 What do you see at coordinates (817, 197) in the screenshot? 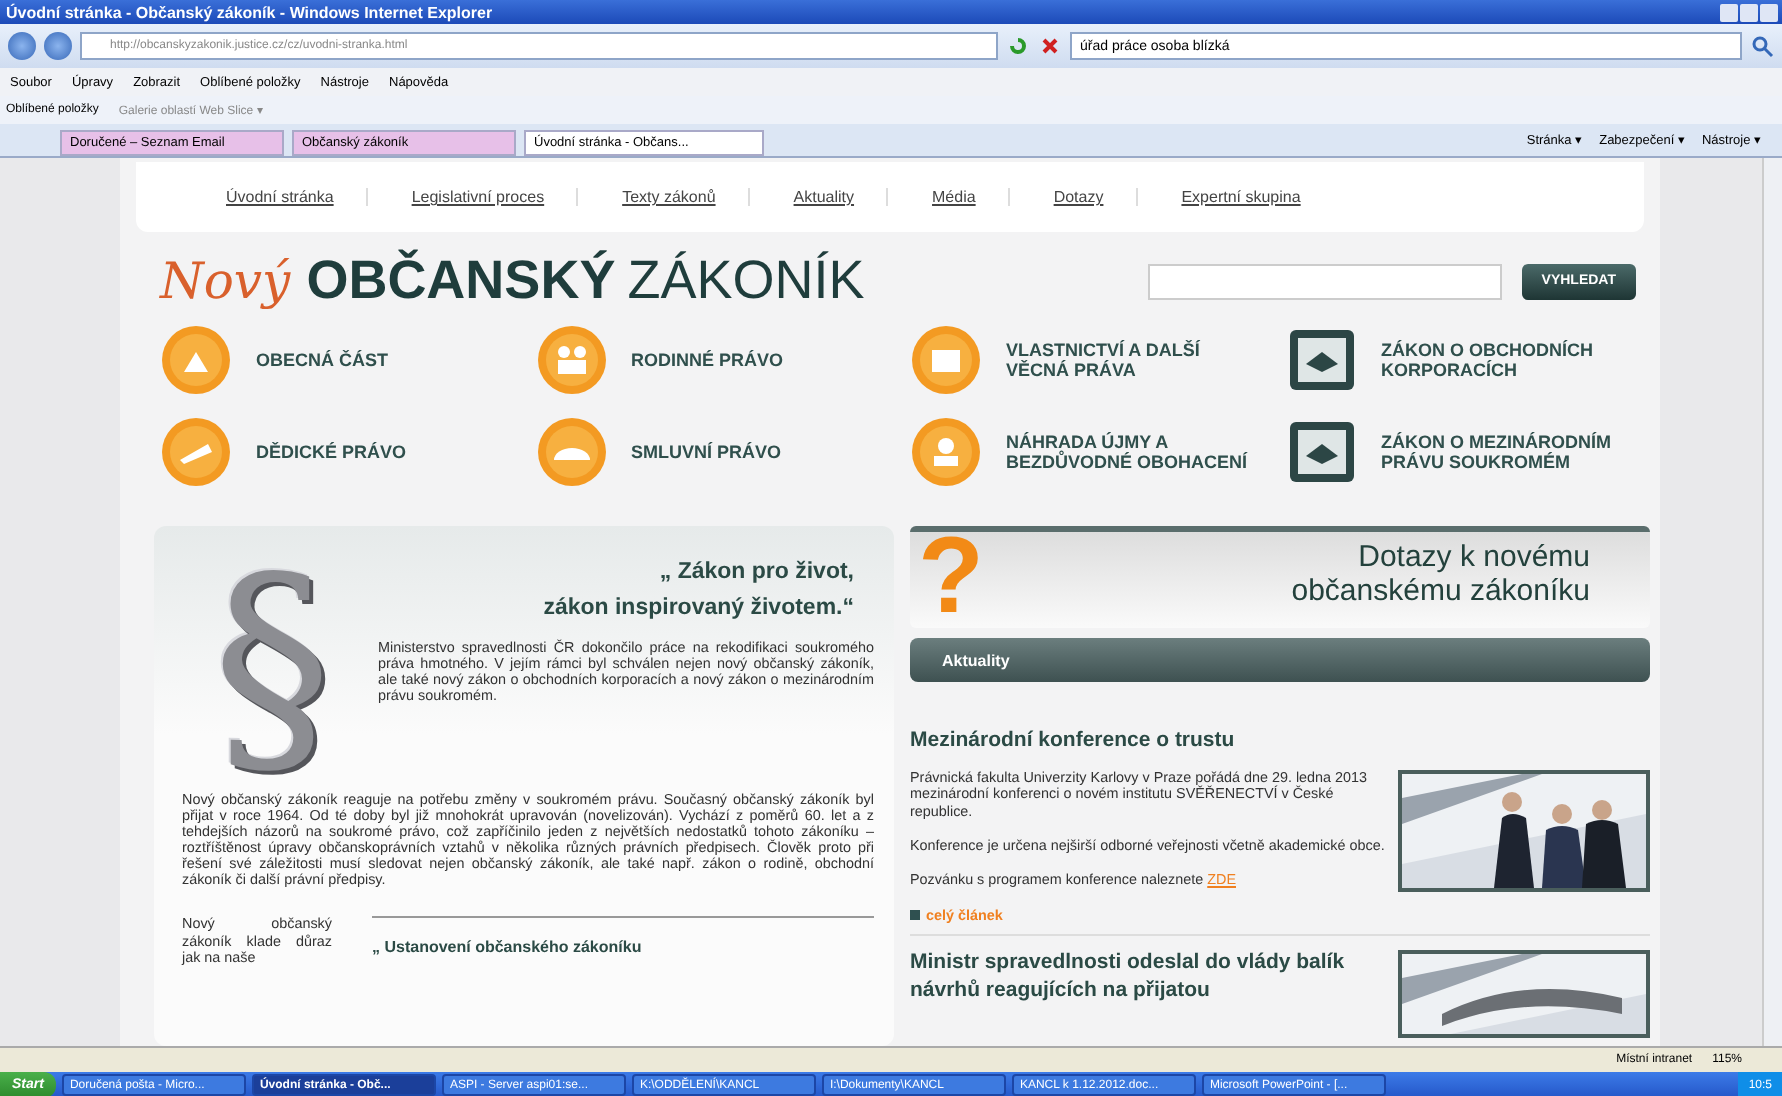
I see `nav-link: Aktuality` at bounding box center [817, 197].